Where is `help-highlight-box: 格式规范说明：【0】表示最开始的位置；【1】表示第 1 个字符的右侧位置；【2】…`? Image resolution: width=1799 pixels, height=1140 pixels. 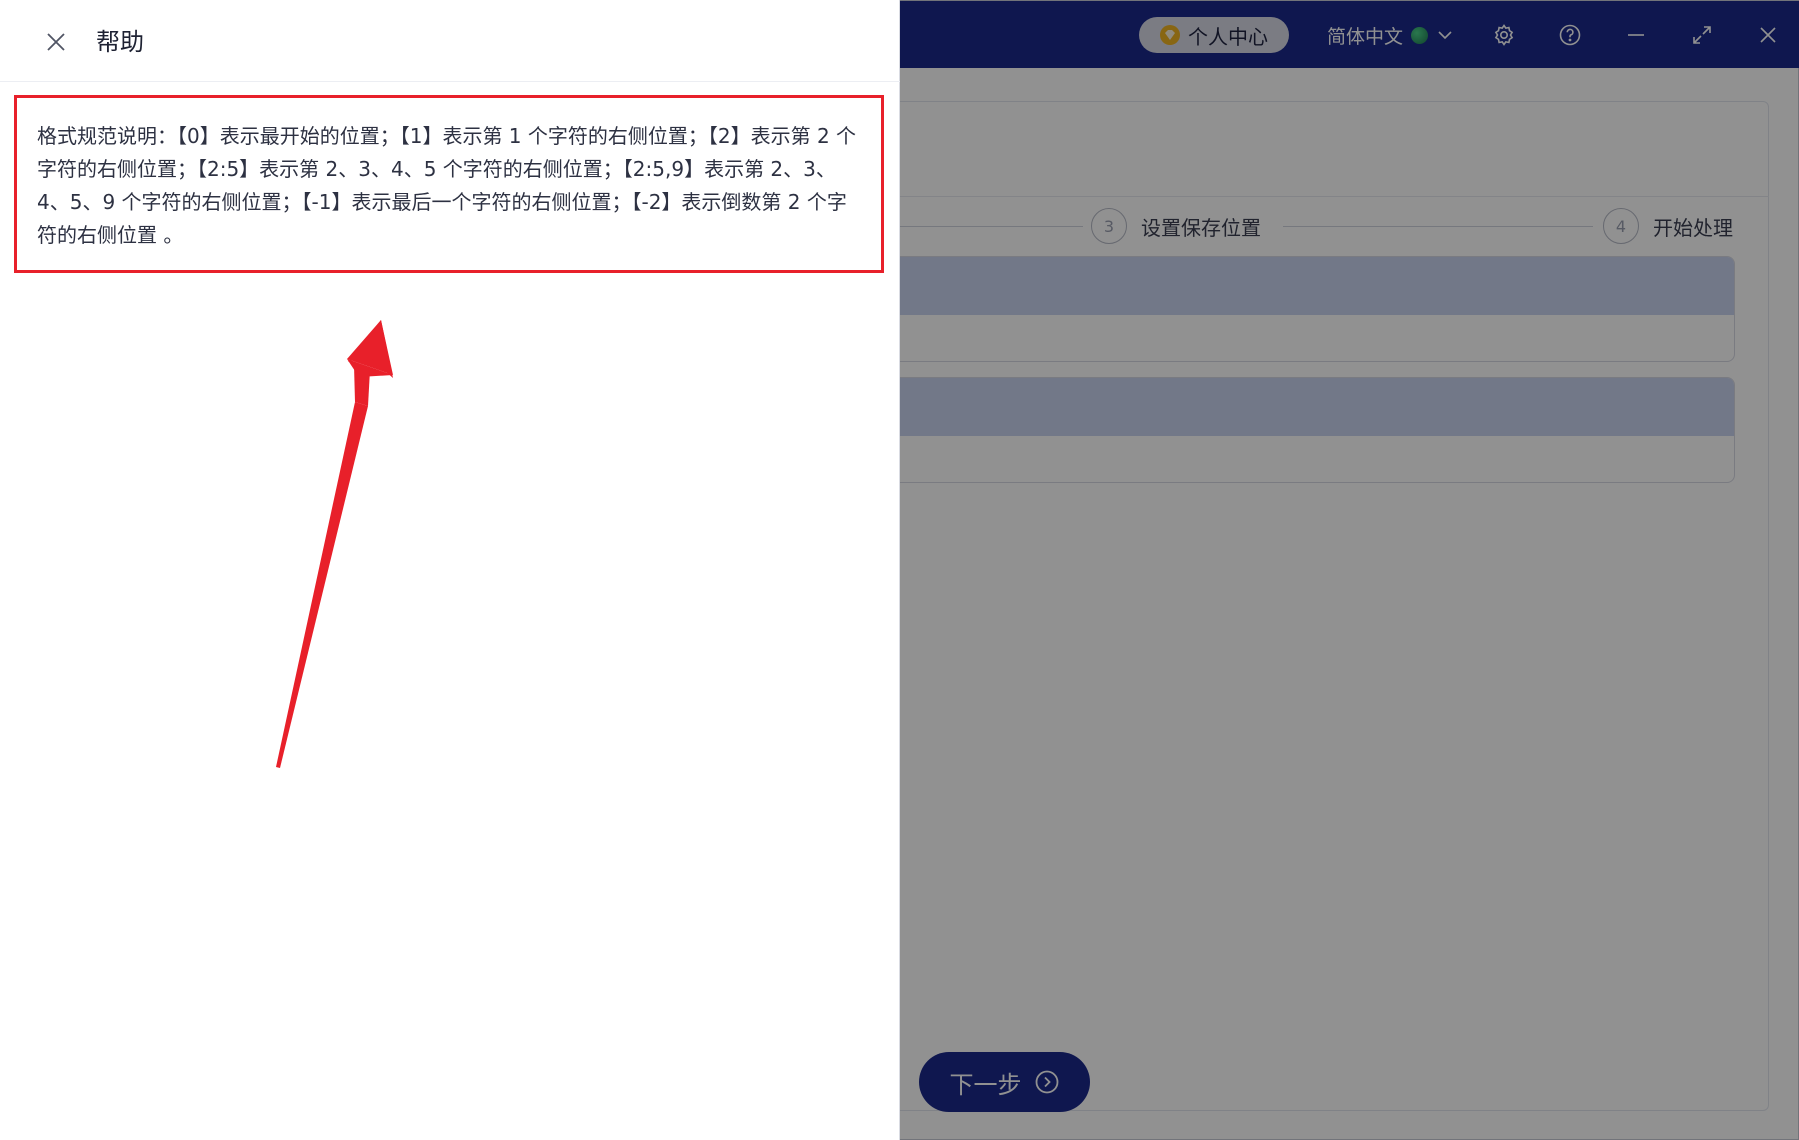
help-highlight-box: 格式规范说明：【0】表示最开始的位置；【1】表示第 1 个字符的右侧位置；【2】… is located at coordinates (449, 184).